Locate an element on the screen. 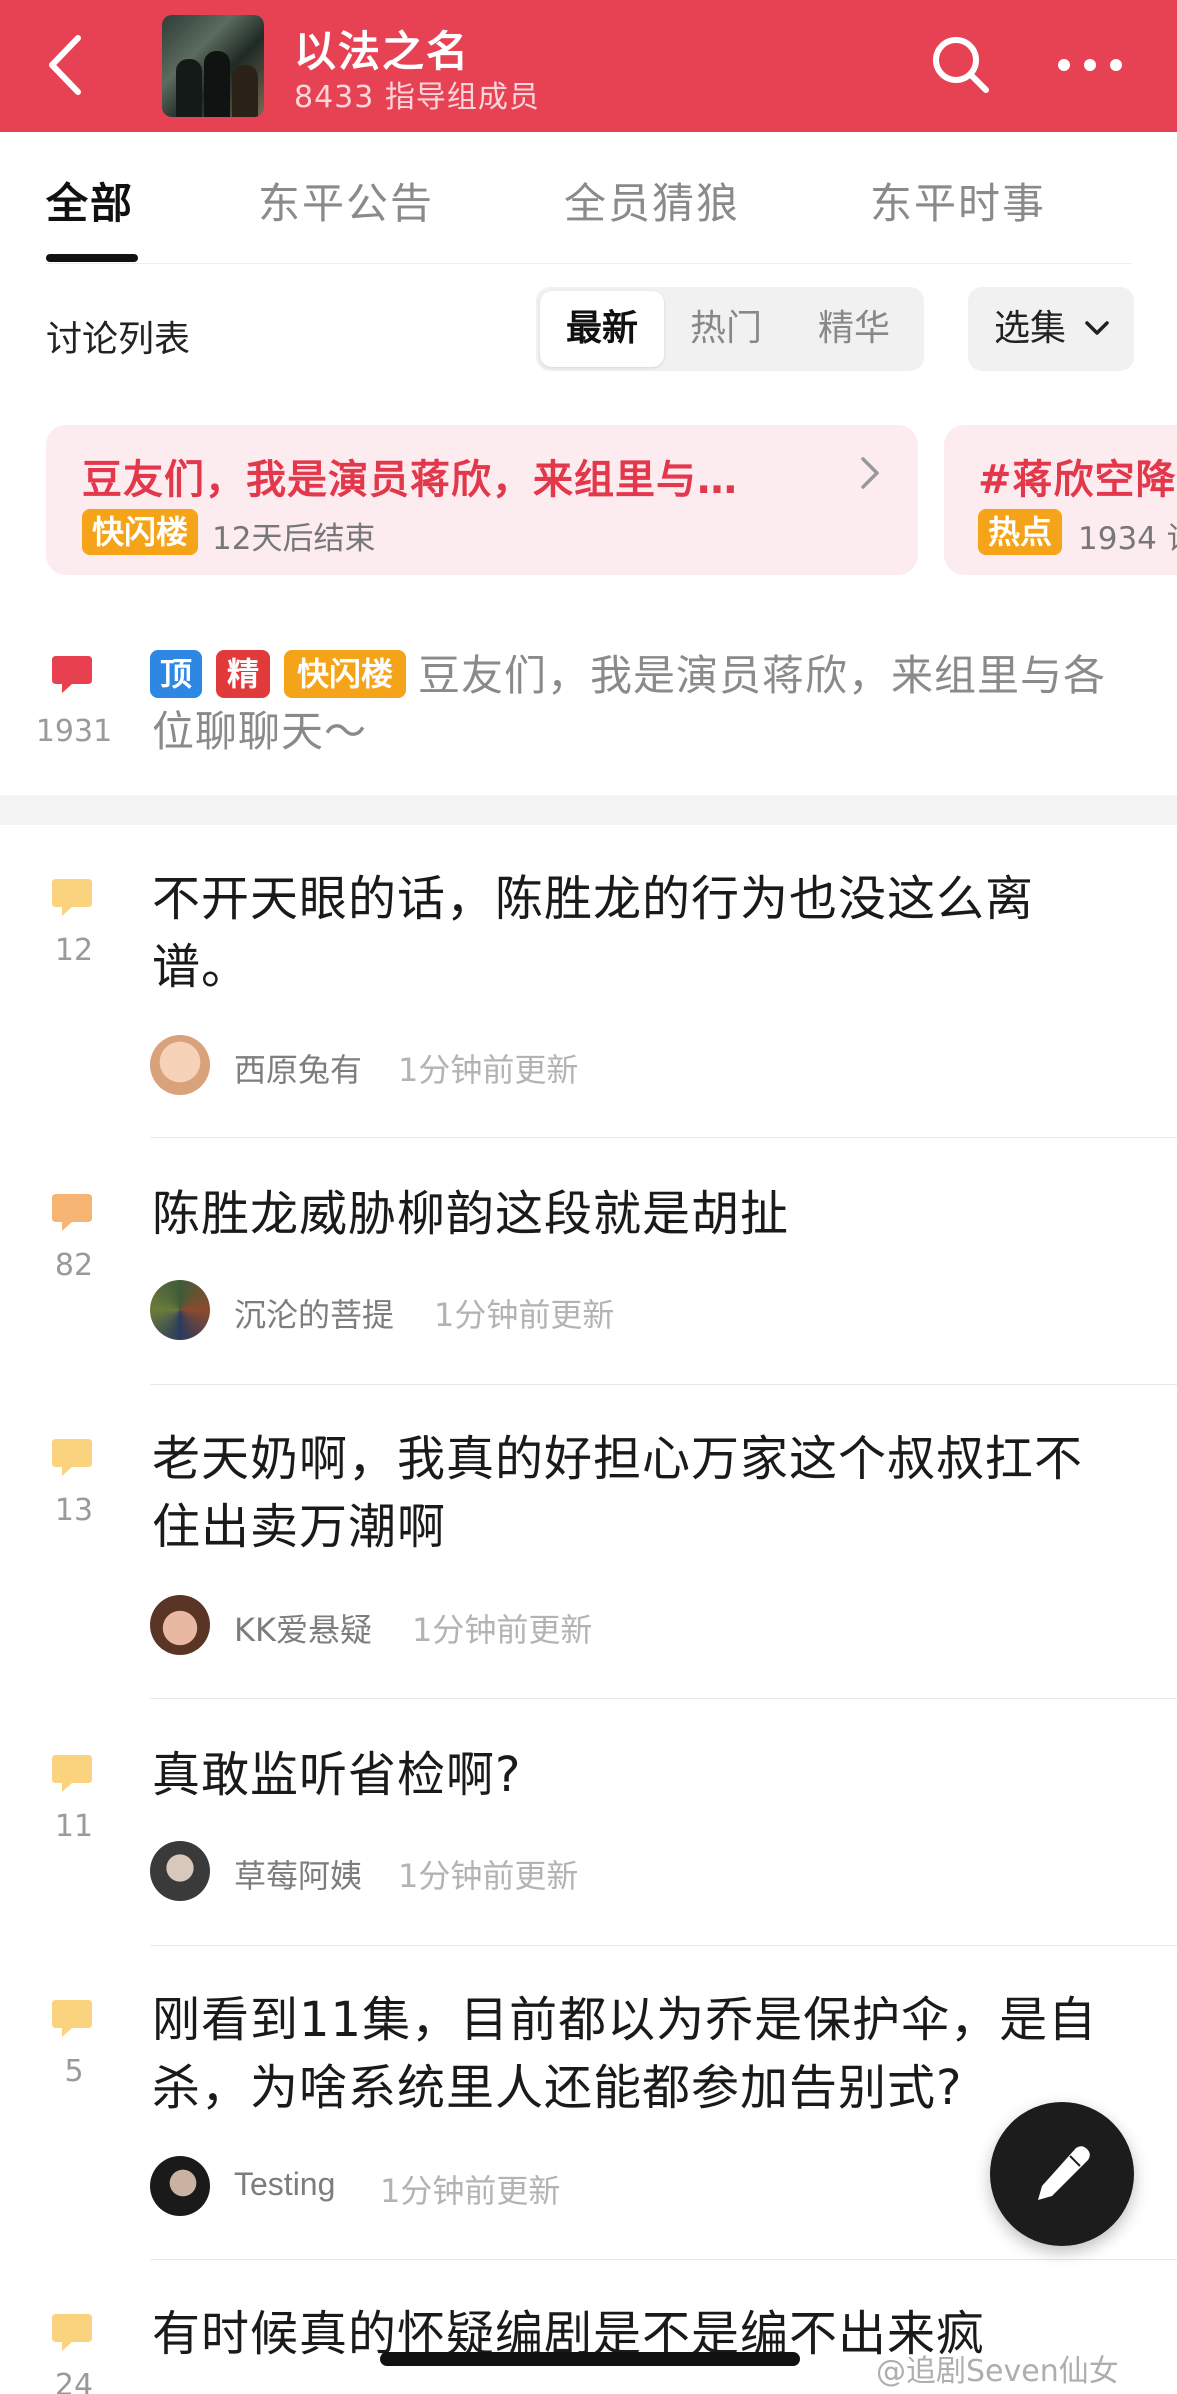  flash-thread-tag: 快闪楼 is located at coordinates (140, 532).